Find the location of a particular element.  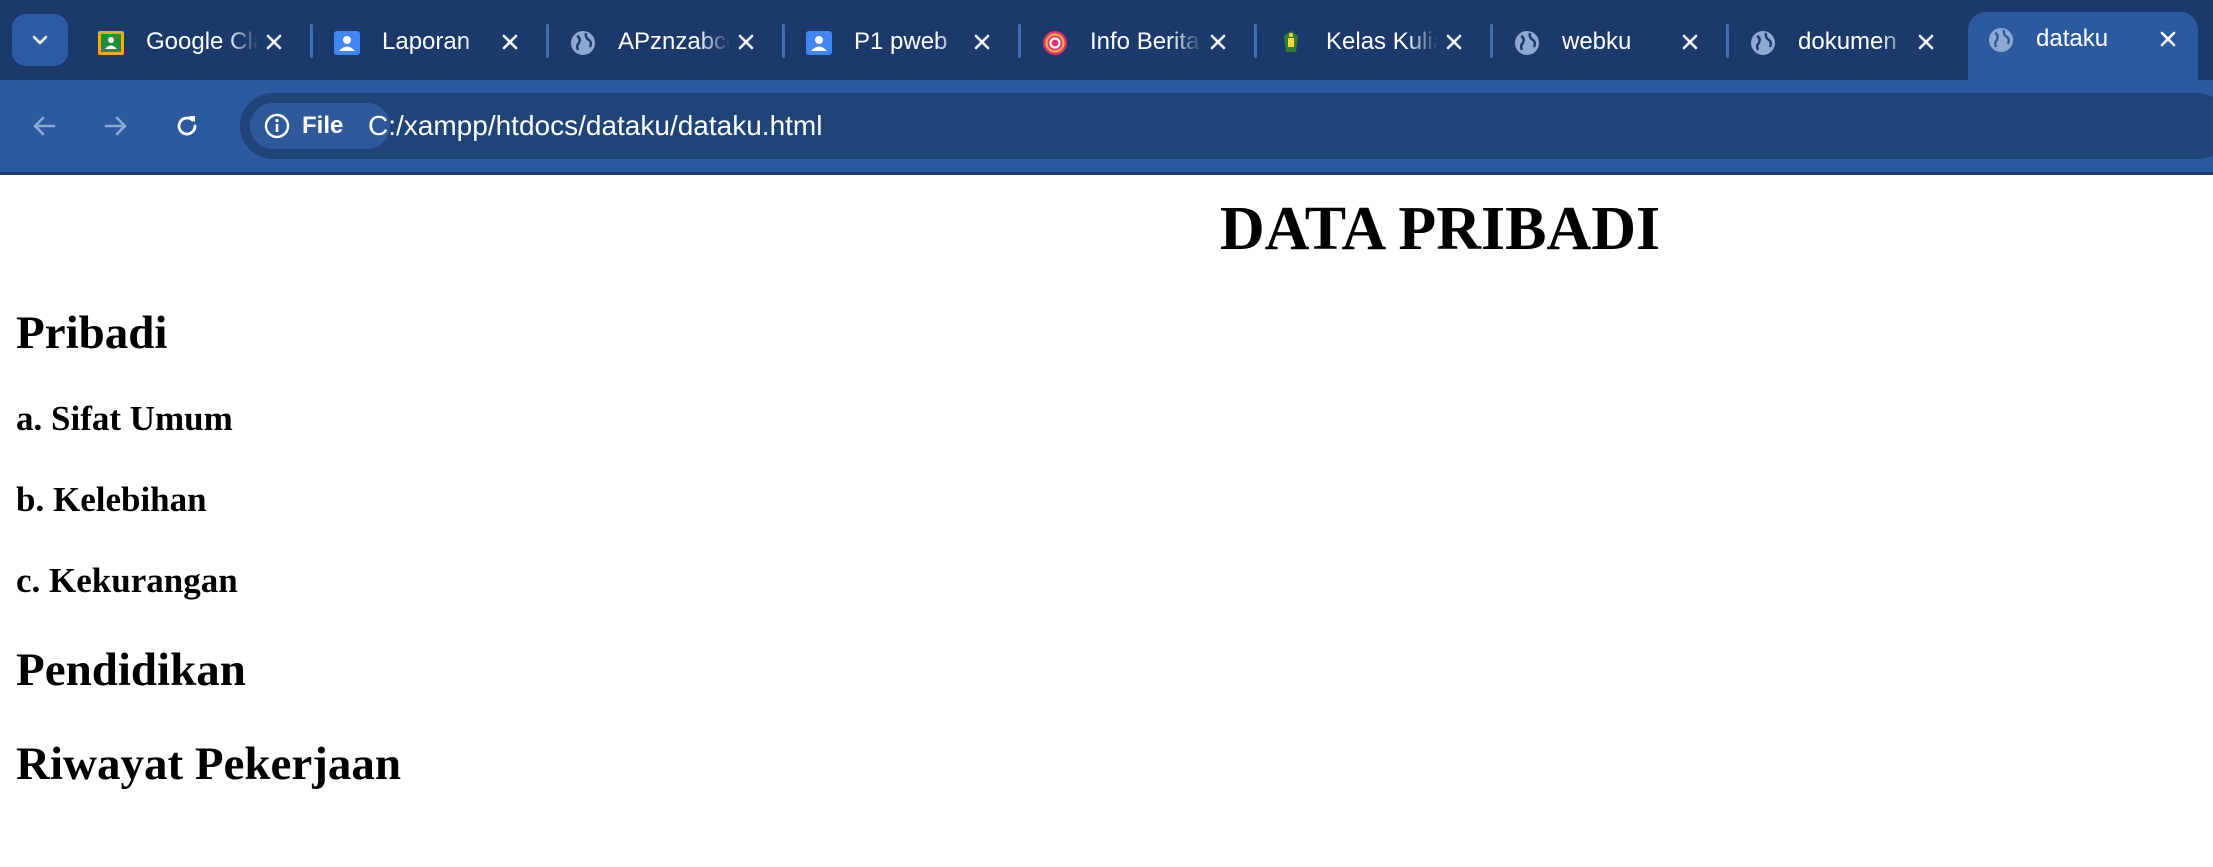

tab-title: Laporan is located at coordinates (426, 41).